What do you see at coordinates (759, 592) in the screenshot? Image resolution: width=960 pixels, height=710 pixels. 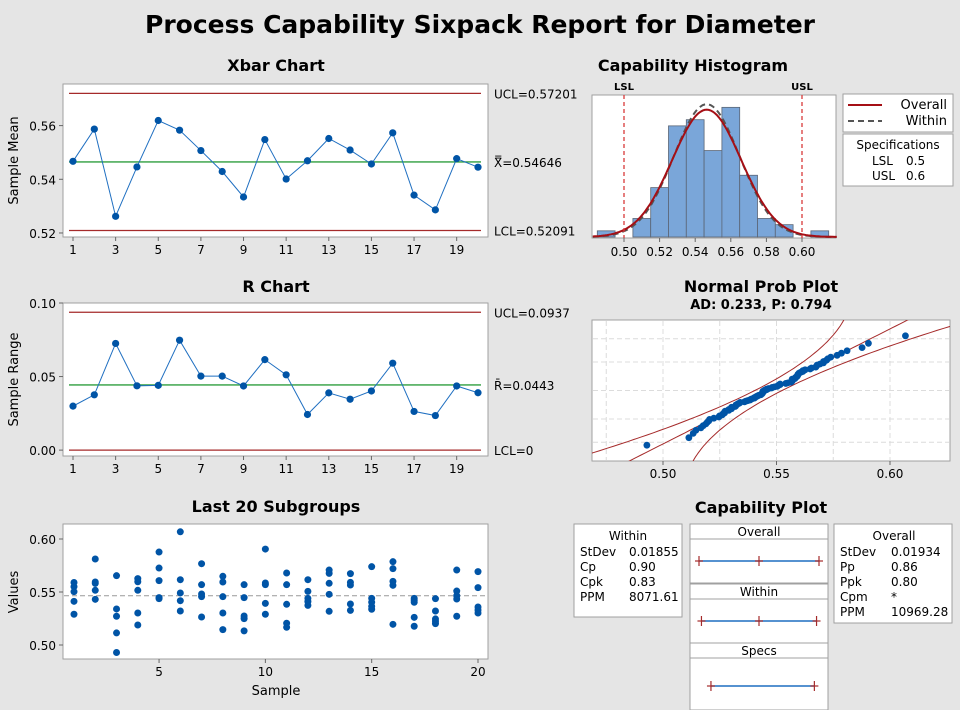 I see `interval-label: Within` at bounding box center [759, 592].